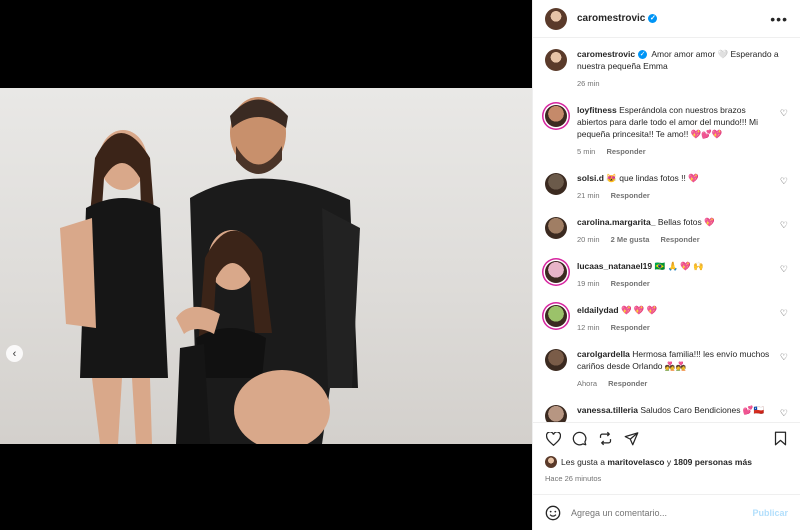 The image size is (800, 530). What do you see at coordinates (588, 239) in the screenshot?
I see `comment-time: 20 min` at bounding box center [588, 239].